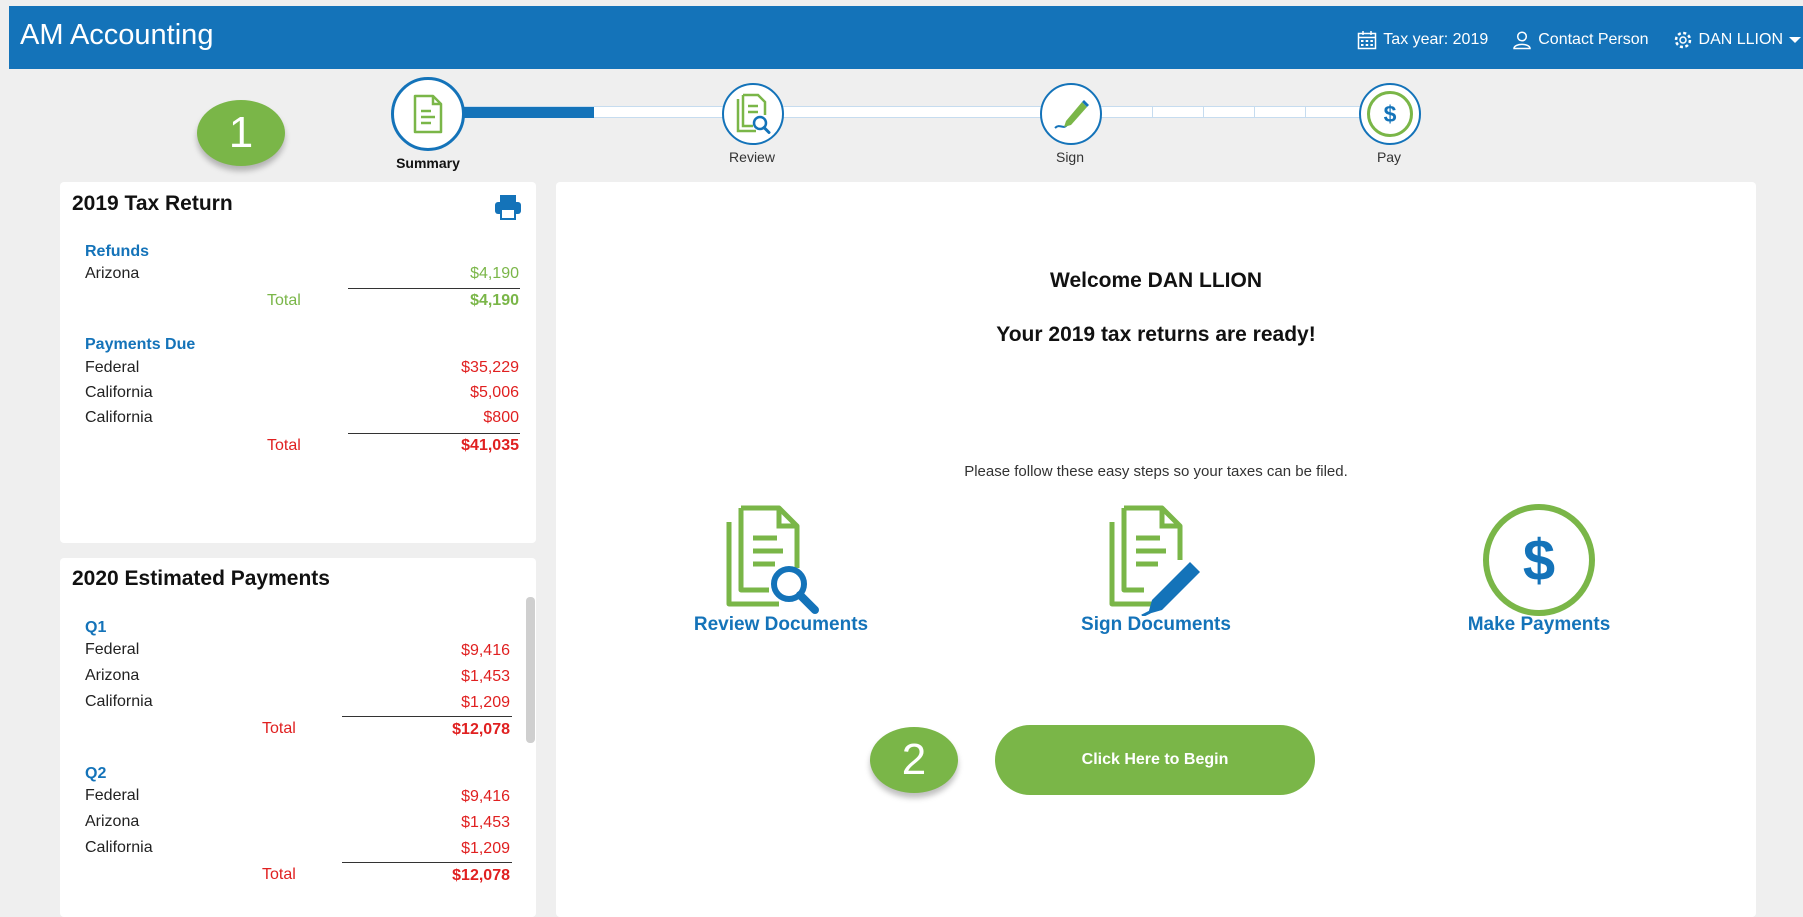 This screenshot has height=917, width=1803. I want to click on step-label-sign: Sign, so click(1070, 157).